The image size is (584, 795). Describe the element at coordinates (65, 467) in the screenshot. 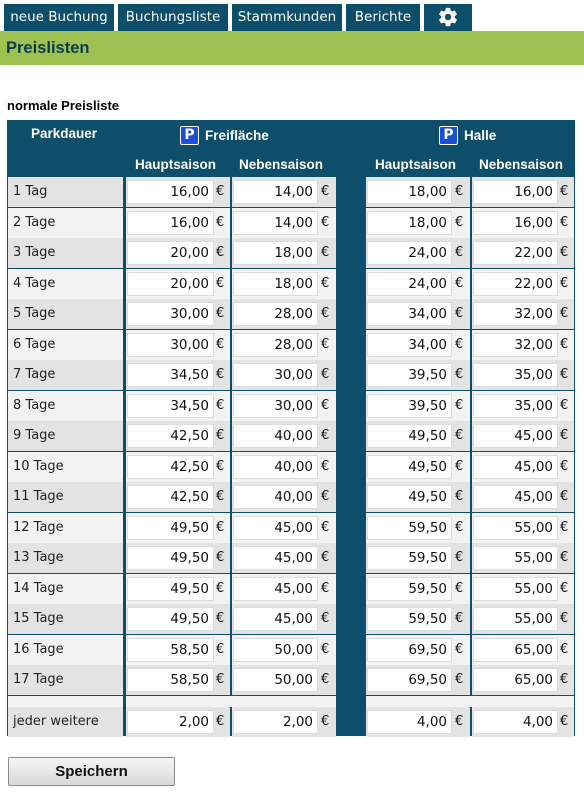

I see `row-label: 10 Tage` at that location.